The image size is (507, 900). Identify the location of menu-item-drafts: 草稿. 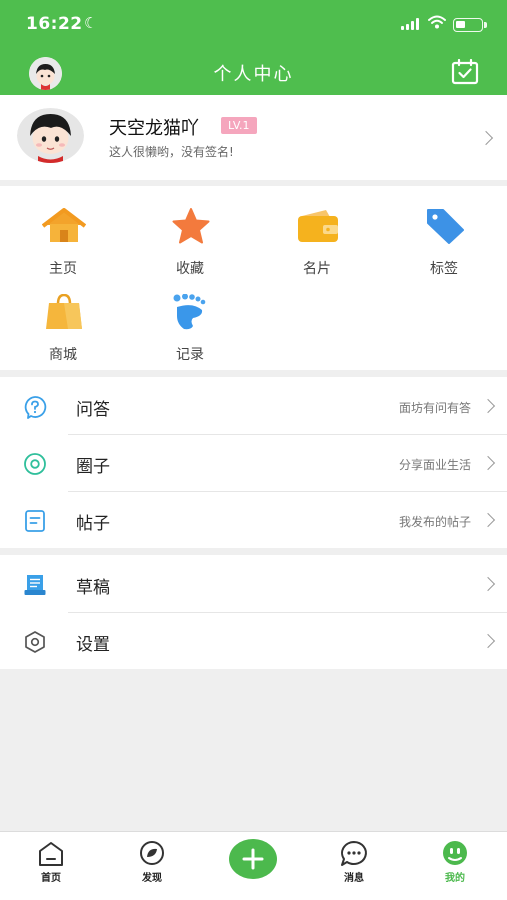
(253, 583).